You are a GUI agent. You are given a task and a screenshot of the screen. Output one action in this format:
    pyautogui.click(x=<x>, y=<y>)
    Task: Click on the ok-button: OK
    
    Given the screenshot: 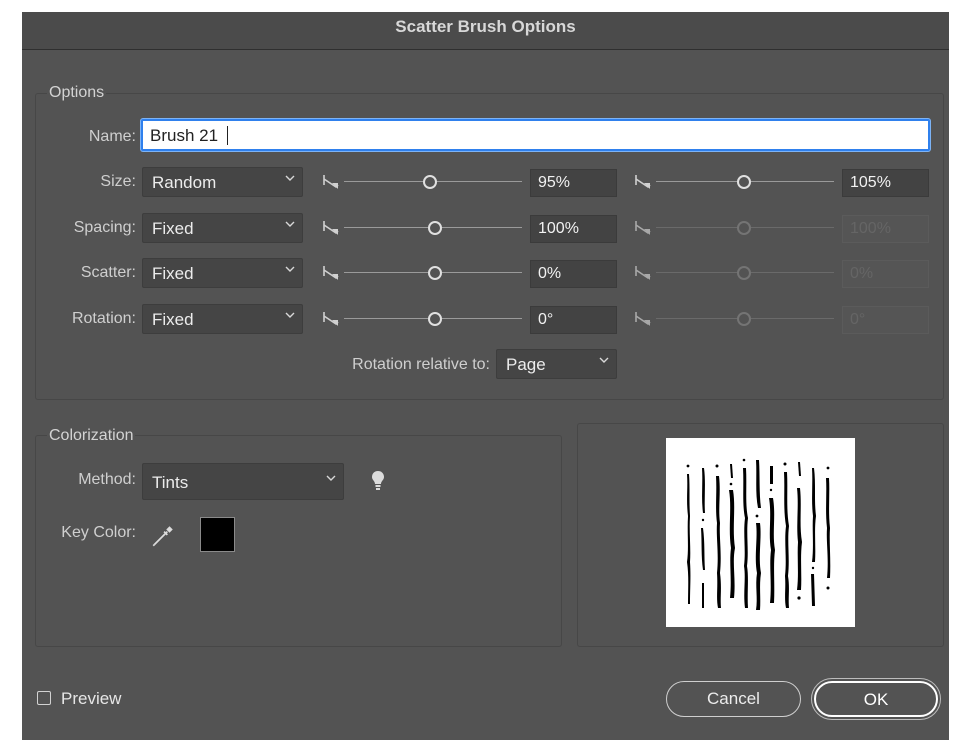 What is the action you would take?
    pyautogui.click(x=876, y=699)
    